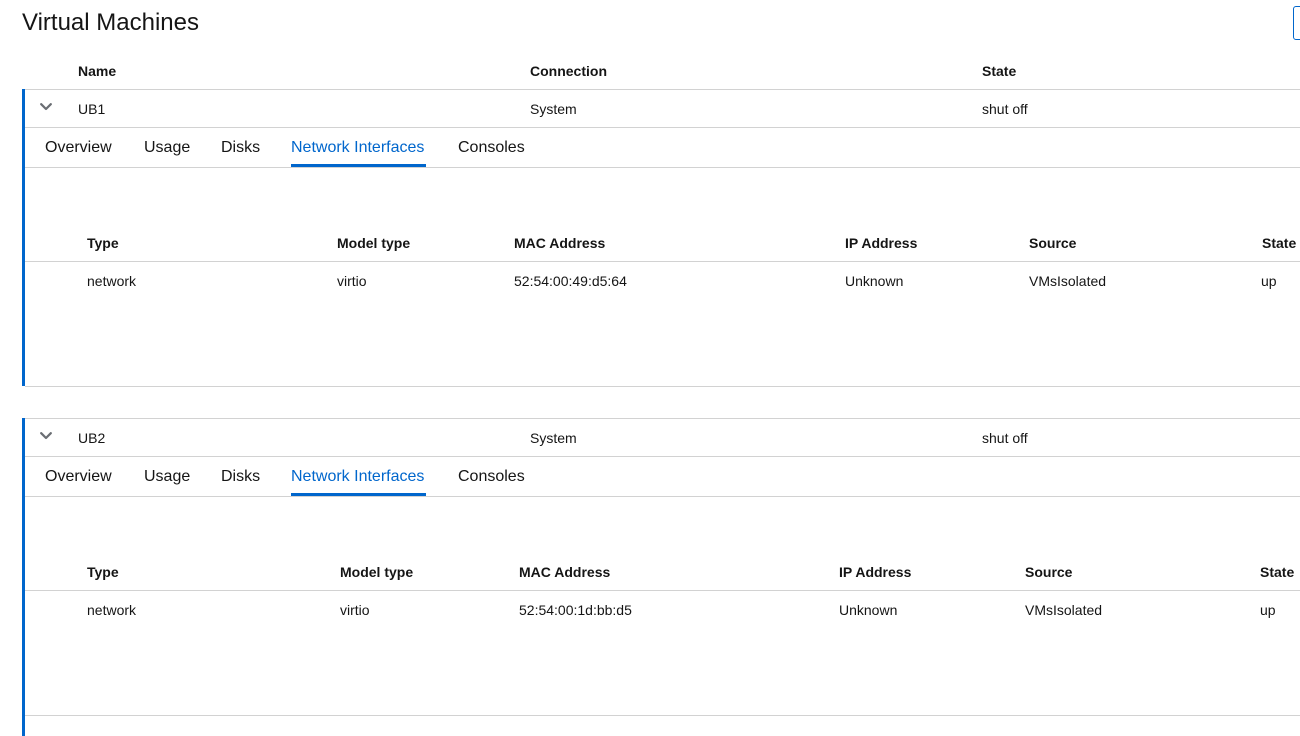 This screenshot has width=1300, height=736. I want to click on column-header-name: Name, so click(97, 71).